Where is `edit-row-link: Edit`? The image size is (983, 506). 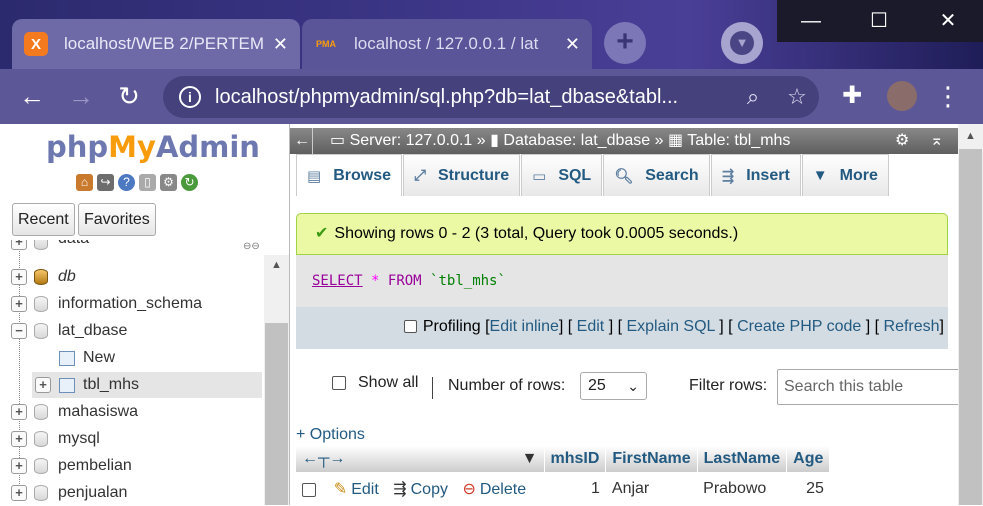 edit-row-link: Edit is located at coordinates (365, 489).